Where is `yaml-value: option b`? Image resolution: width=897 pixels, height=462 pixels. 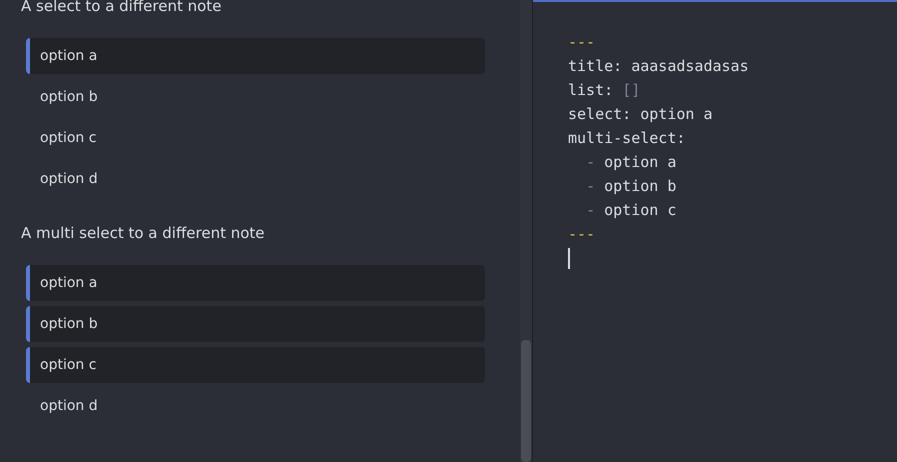 yaml-value: option b is located at coordinates (640, 186).